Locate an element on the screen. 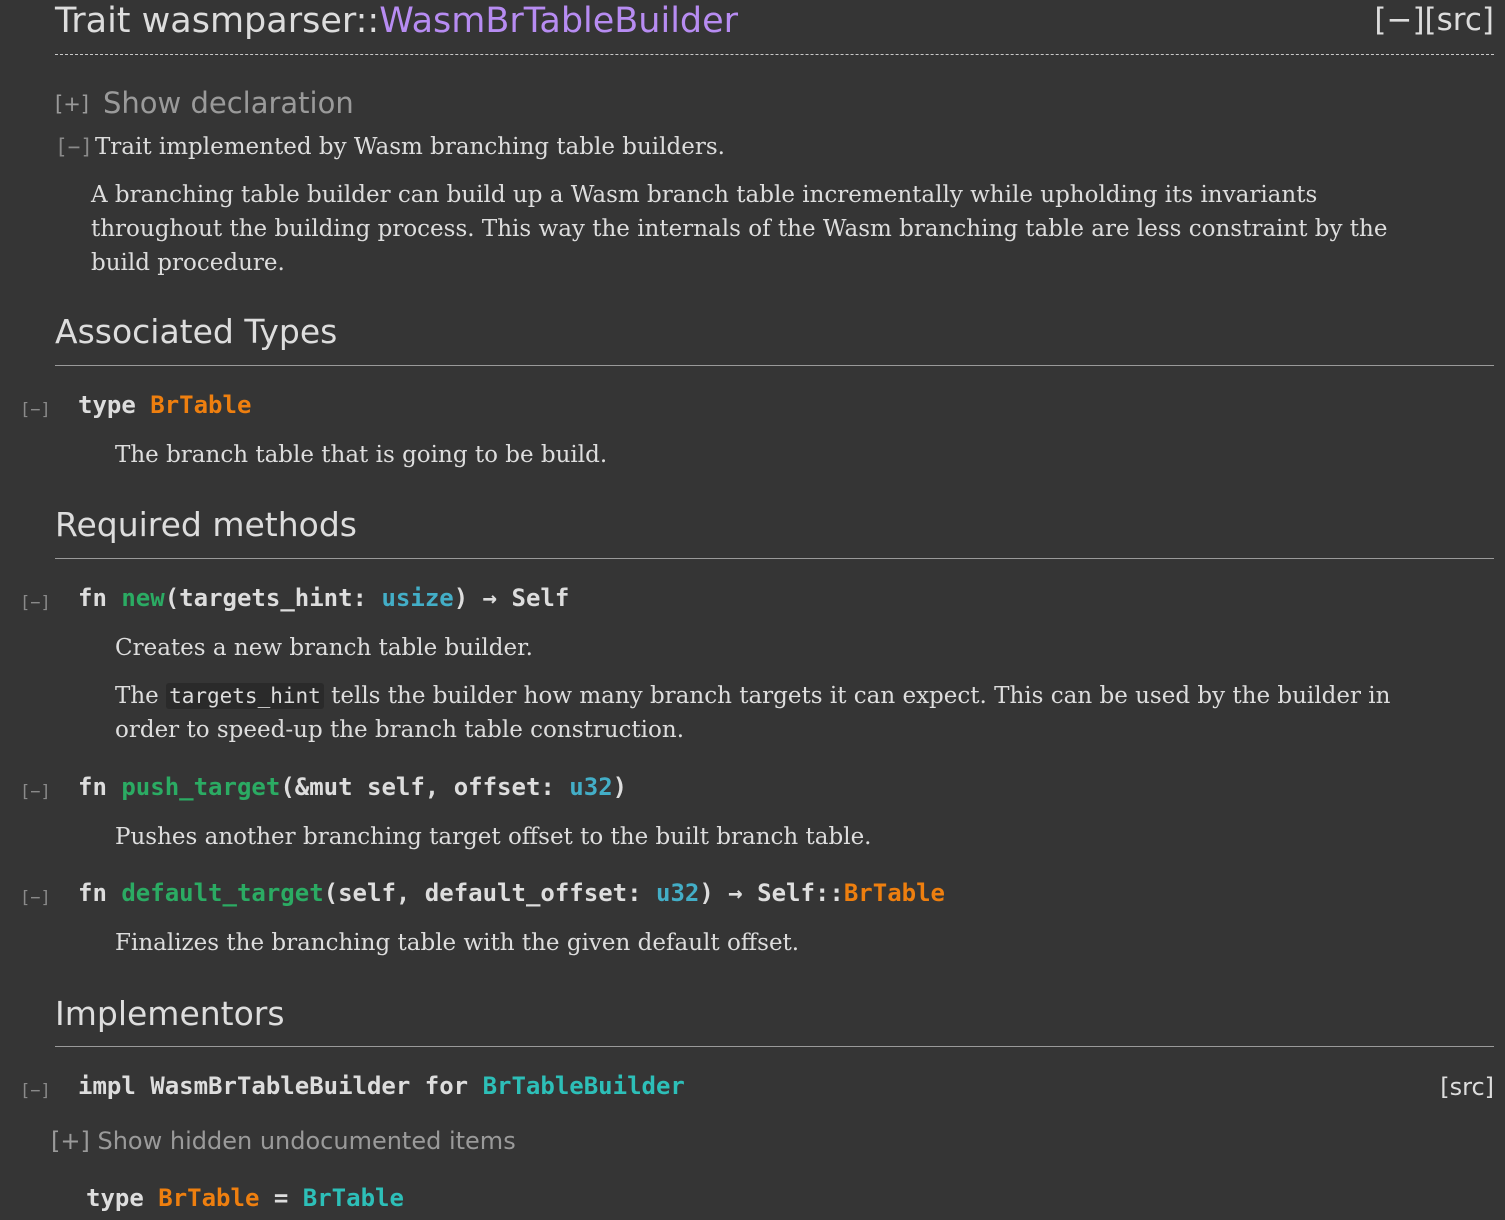  assoc-type-name: BrTable is located at coordinates (200, 405).